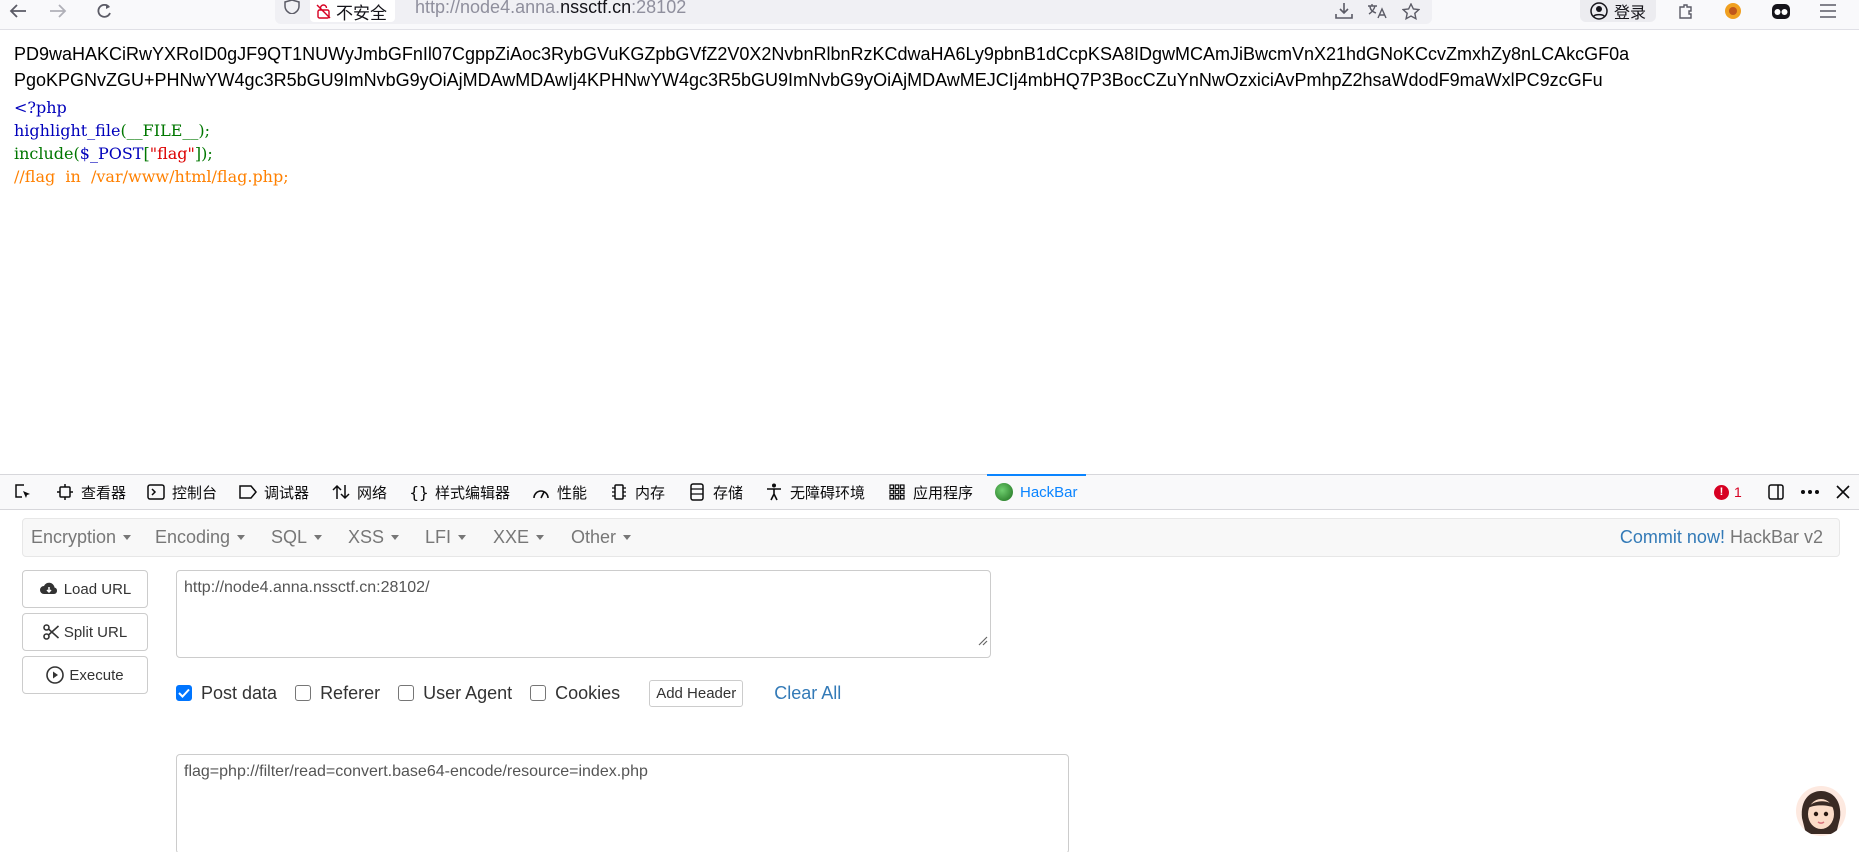  I want to click on forward-button, so click(58, 11).